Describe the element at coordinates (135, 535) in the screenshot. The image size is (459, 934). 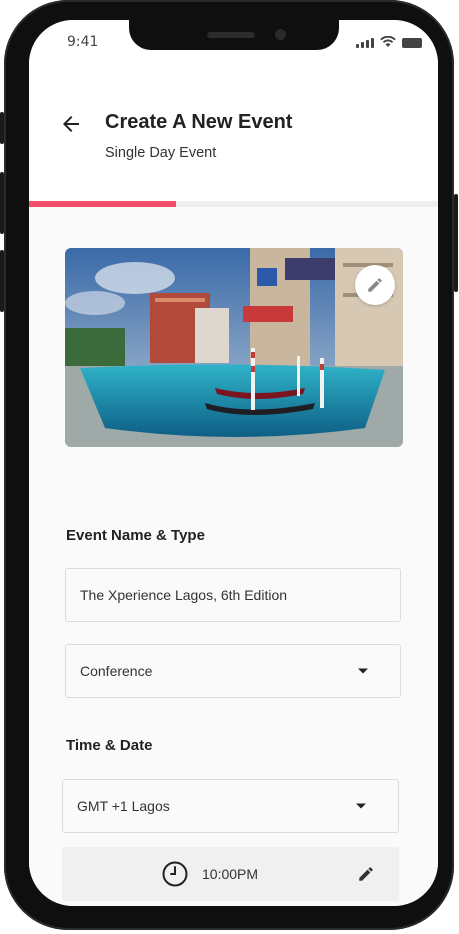
I see `event-name-type-heading: Event Name & Type` at that location.